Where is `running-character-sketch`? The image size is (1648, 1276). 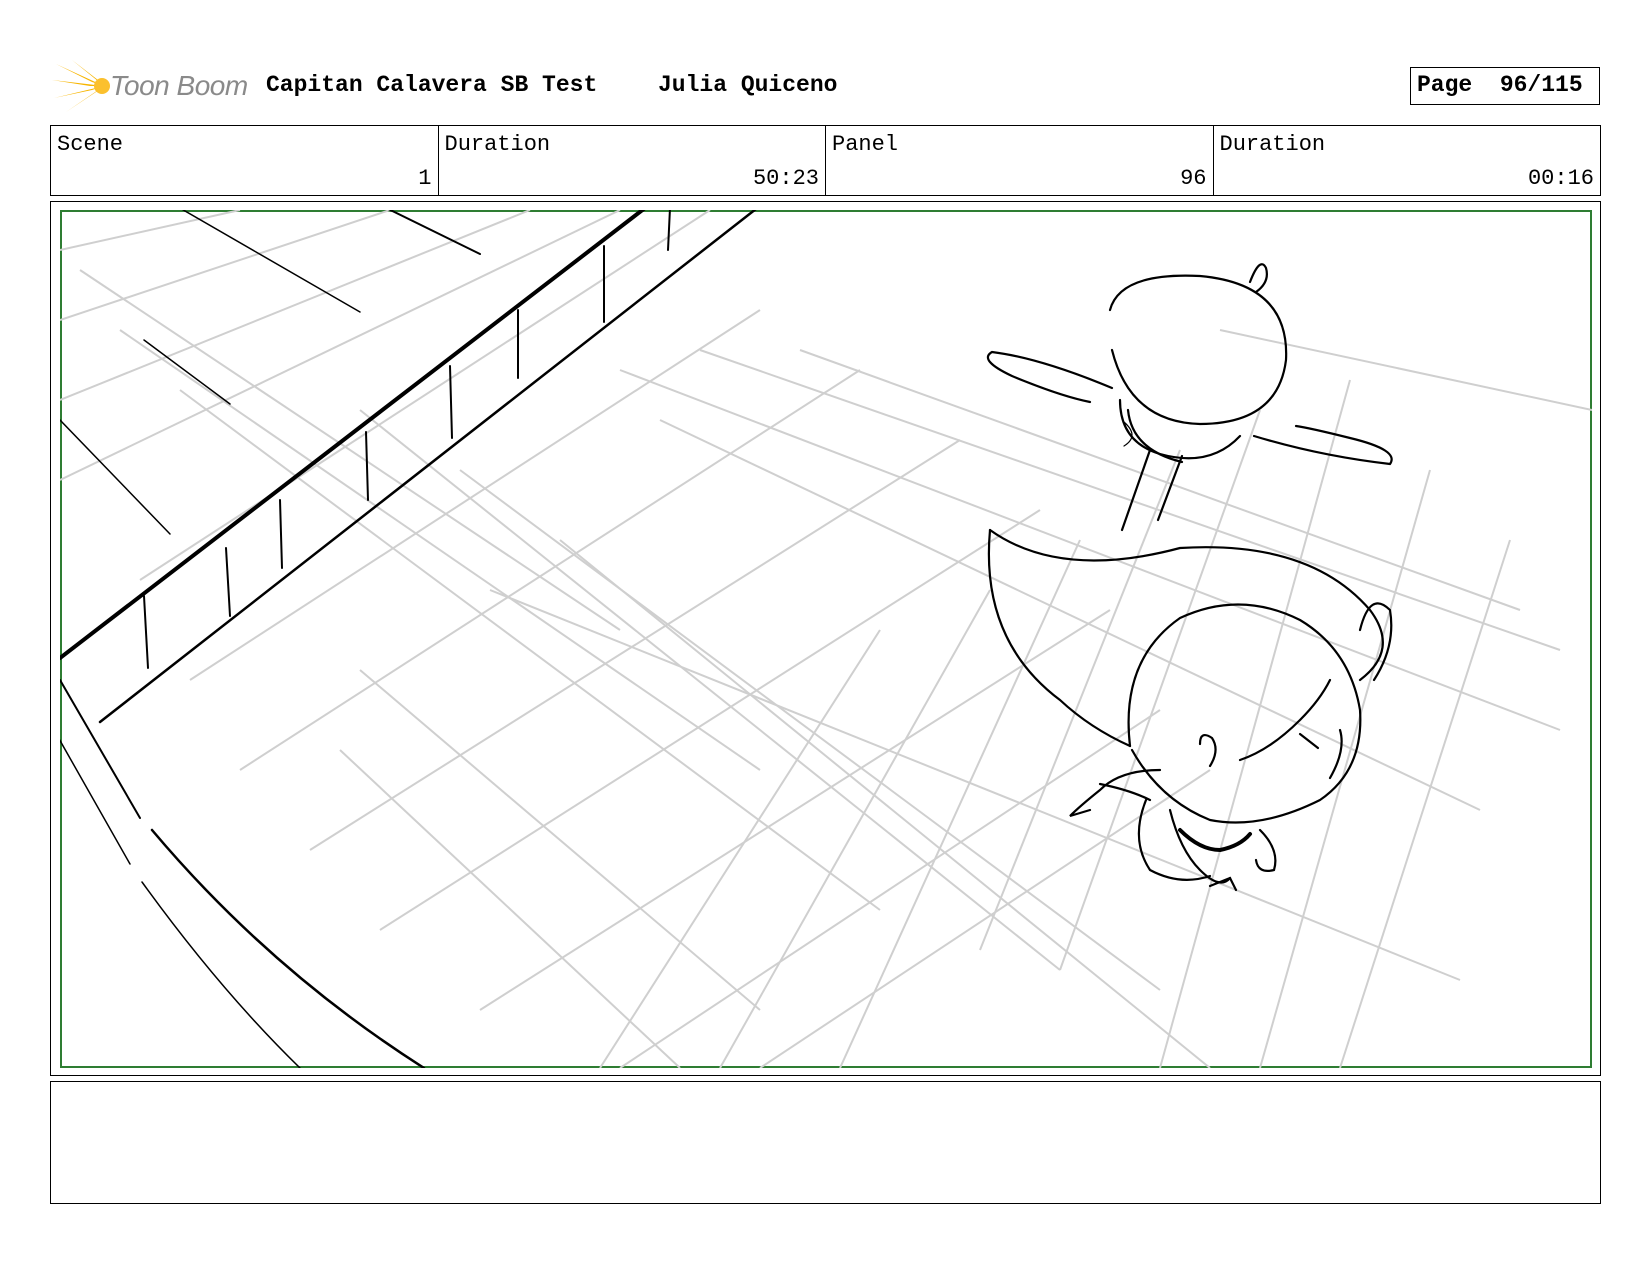
running-character-sketch is located at coordinates (1190, 710).